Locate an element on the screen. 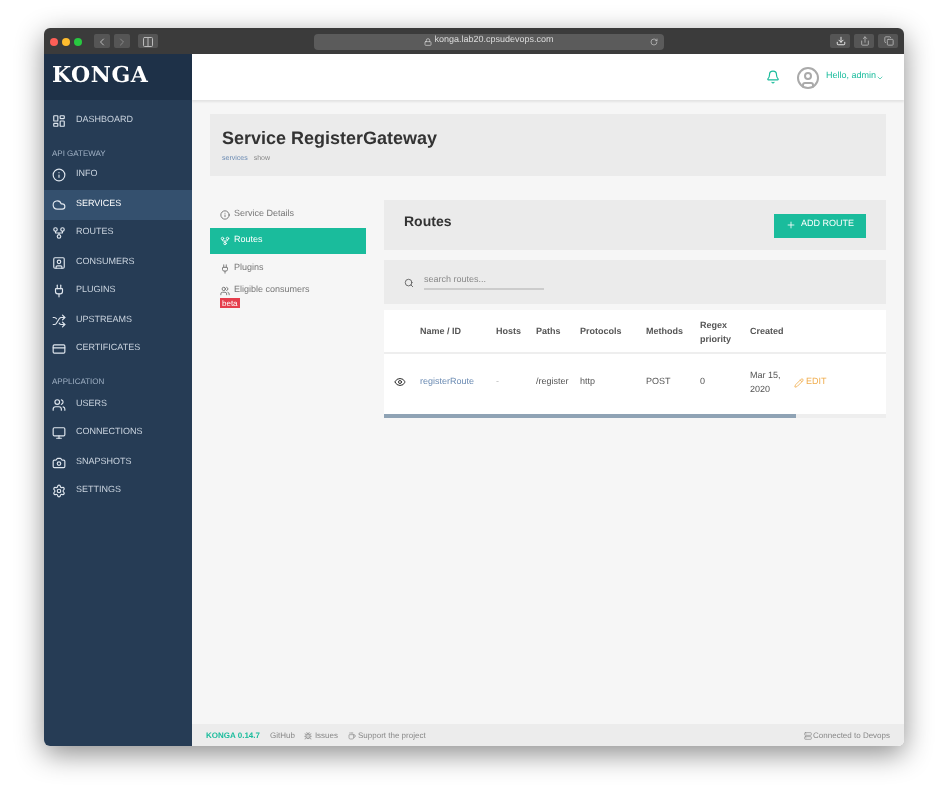 This screenshot has height=804, width=948. search-icon is located at coordinates (409, 282).